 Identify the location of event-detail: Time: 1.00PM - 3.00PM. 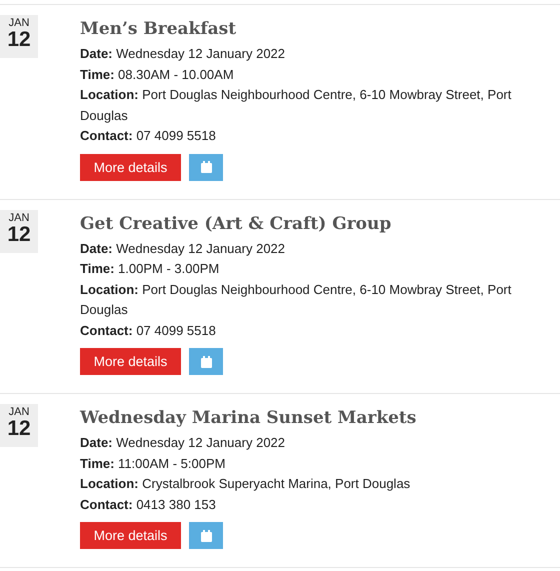
(150, 269).